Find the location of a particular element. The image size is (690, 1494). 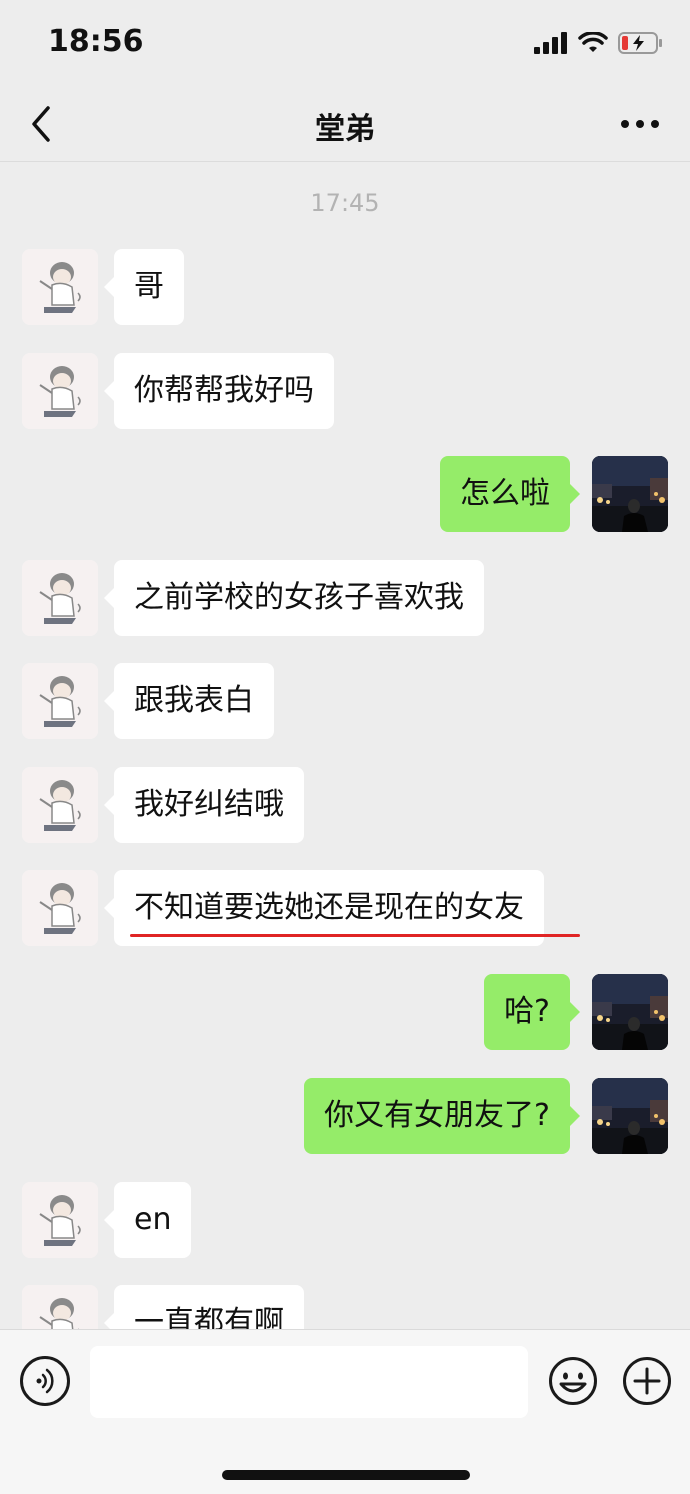

message-timestamp: 17:45 is located at coordinates (345, 203).